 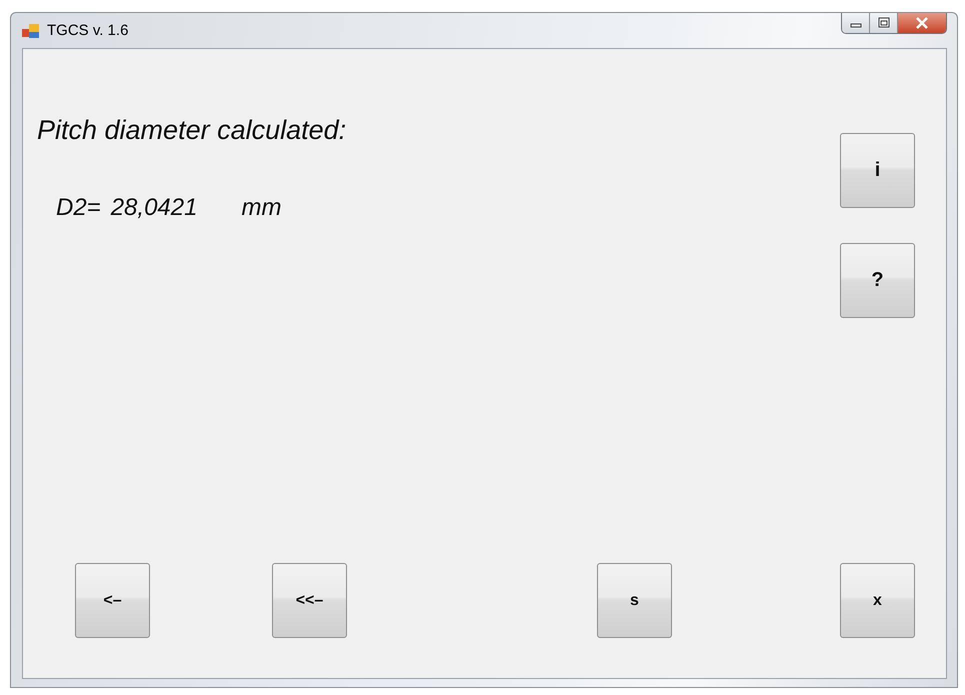 What do you see at coordinates (87, 30) in the screenshot?
I see `window-title: TGCS v. 1.6` at bounding box center [87, 30].